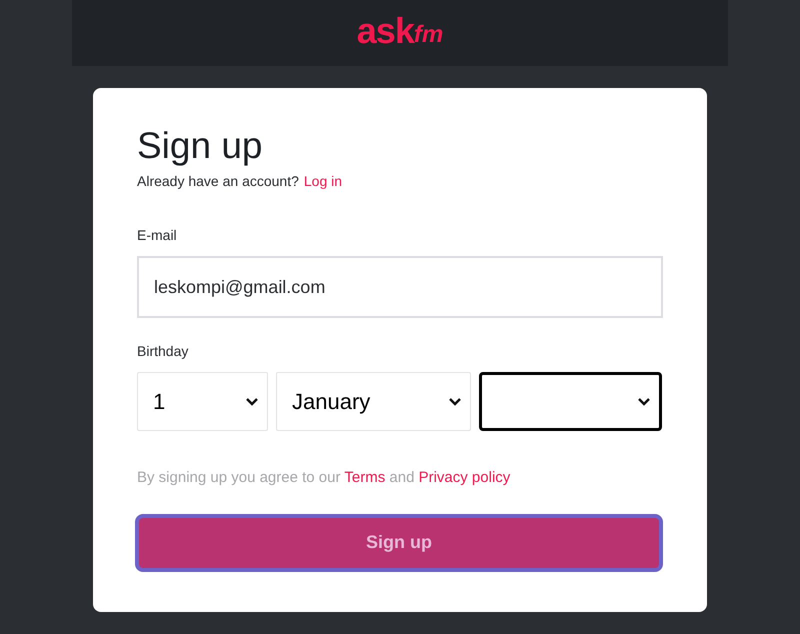 Image resolution: width=800 pixels, height=634 pixels. I want to click on terms-link: Terms, so click(365, 477).